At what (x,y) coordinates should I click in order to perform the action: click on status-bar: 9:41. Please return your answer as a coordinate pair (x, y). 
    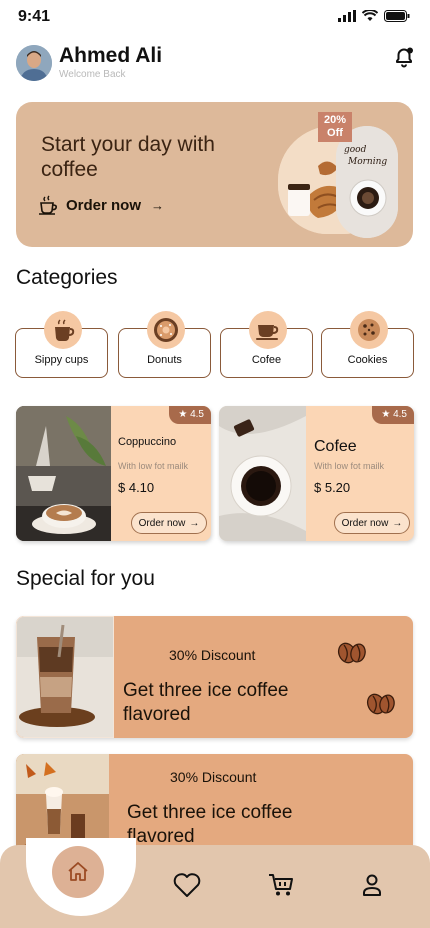
    Looking at the image, I should click on (215, 18).